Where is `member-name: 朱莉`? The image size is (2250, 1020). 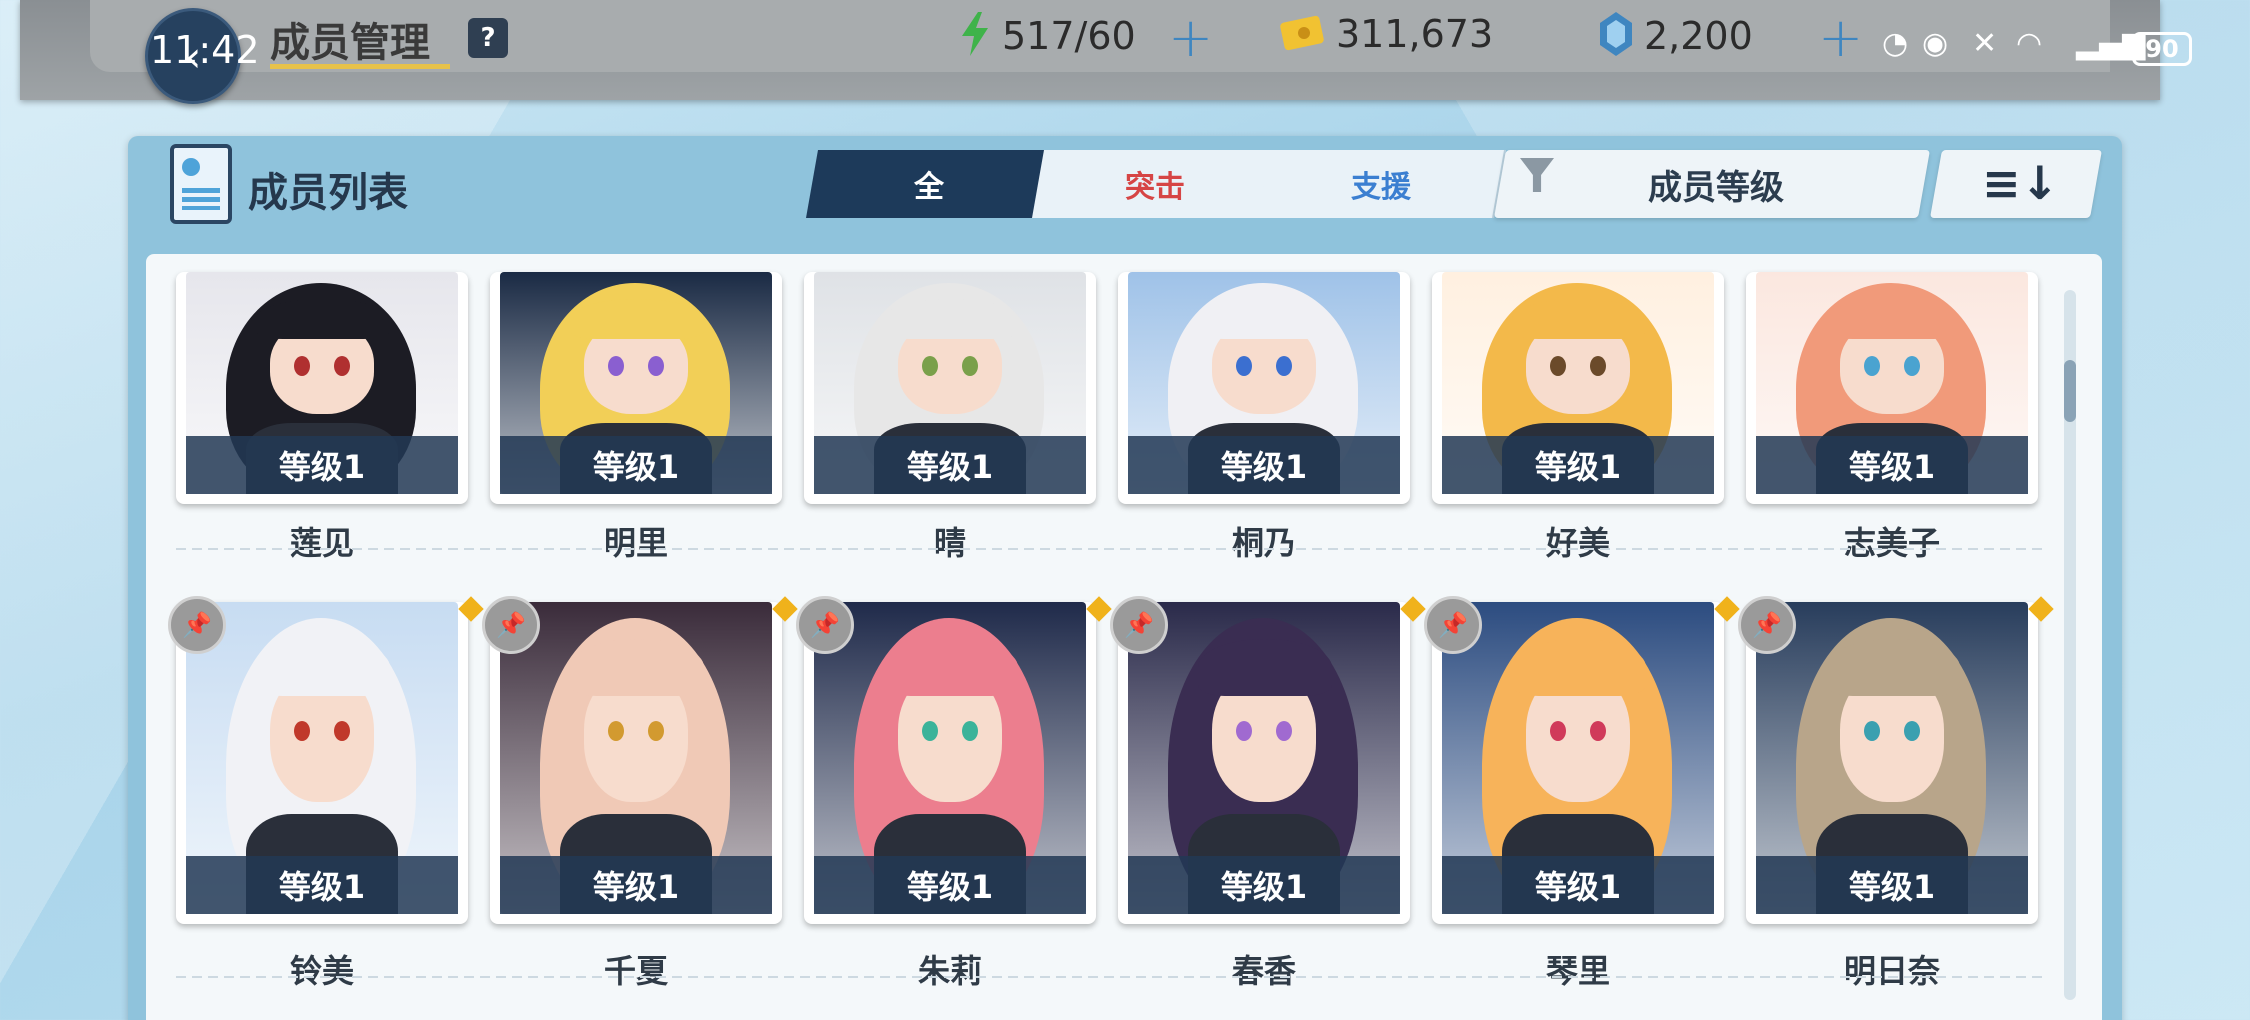 member-name: 朱莉 is located at coordinates (949, 971).